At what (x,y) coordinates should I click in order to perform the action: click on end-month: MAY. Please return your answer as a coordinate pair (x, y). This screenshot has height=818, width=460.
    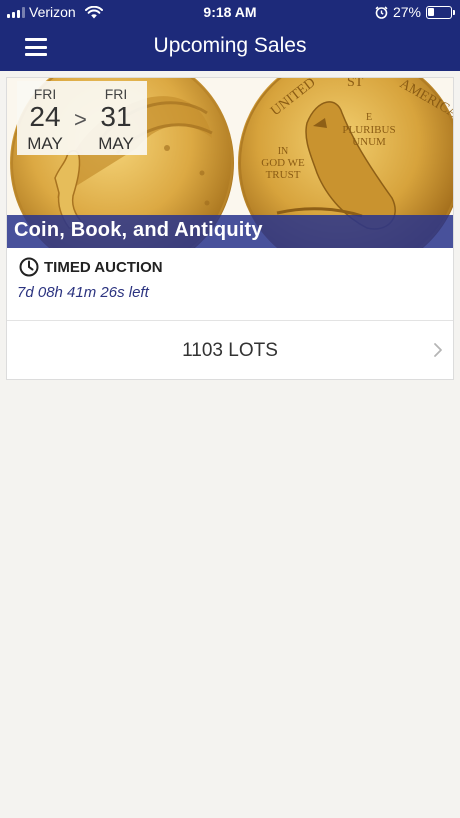
    Looking at the image, I should click on (116, 143).